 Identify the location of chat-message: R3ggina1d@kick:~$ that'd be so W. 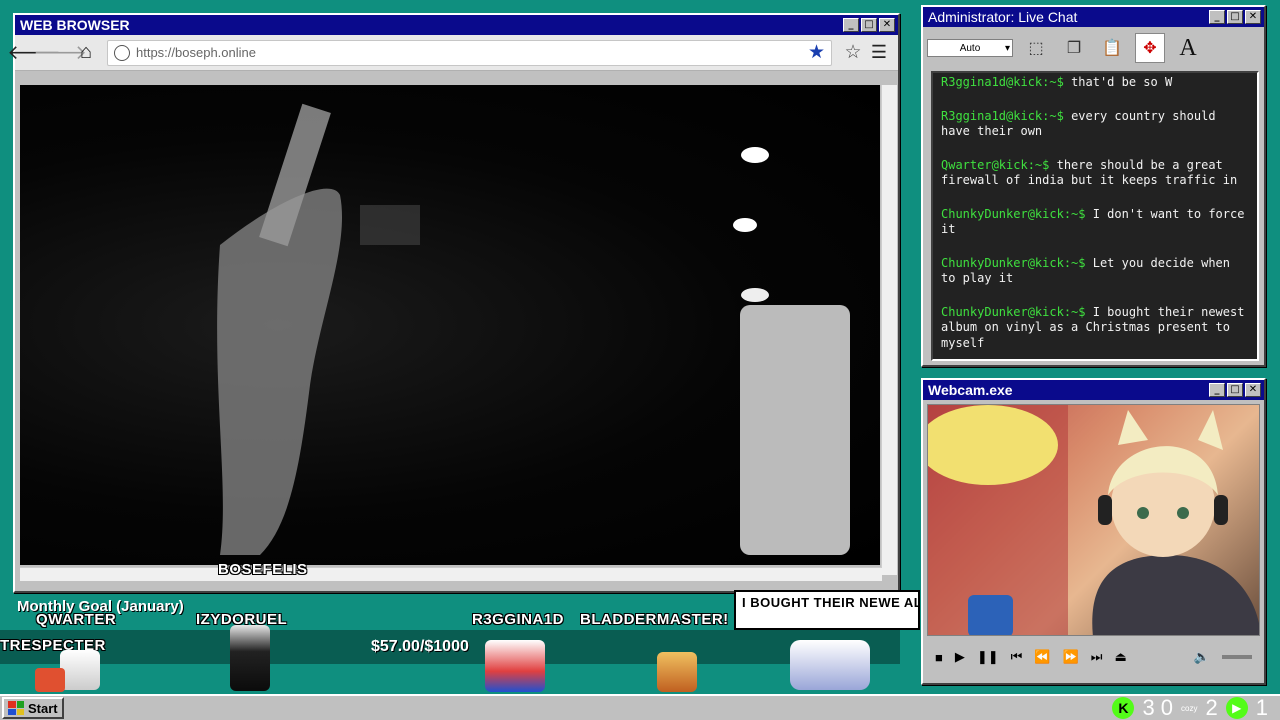
(1095, 83).